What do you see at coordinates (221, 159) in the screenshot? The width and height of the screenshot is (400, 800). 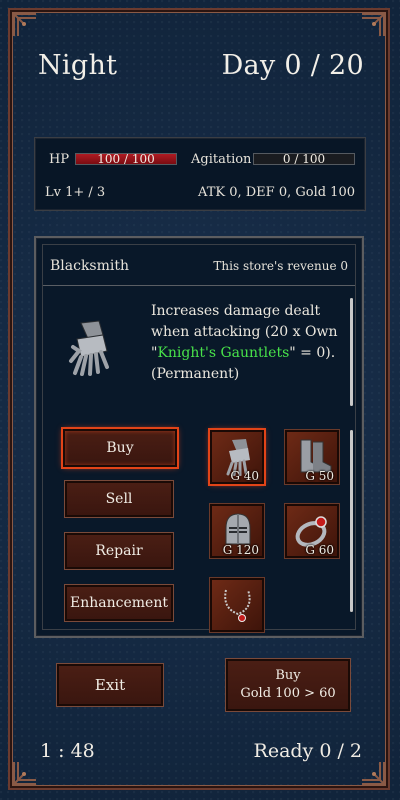 I see `agitation-label: Agitation` at bounding box center [221, 159].